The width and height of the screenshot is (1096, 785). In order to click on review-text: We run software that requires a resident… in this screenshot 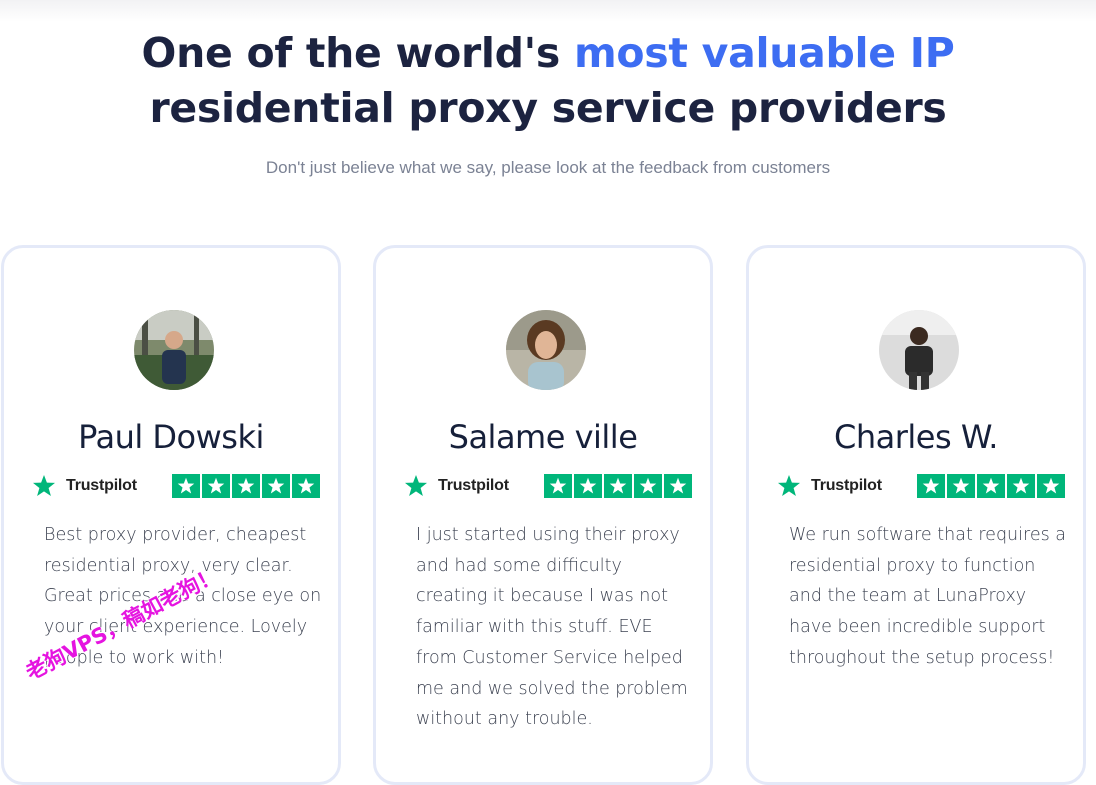, I will do `click(927, 596)`.